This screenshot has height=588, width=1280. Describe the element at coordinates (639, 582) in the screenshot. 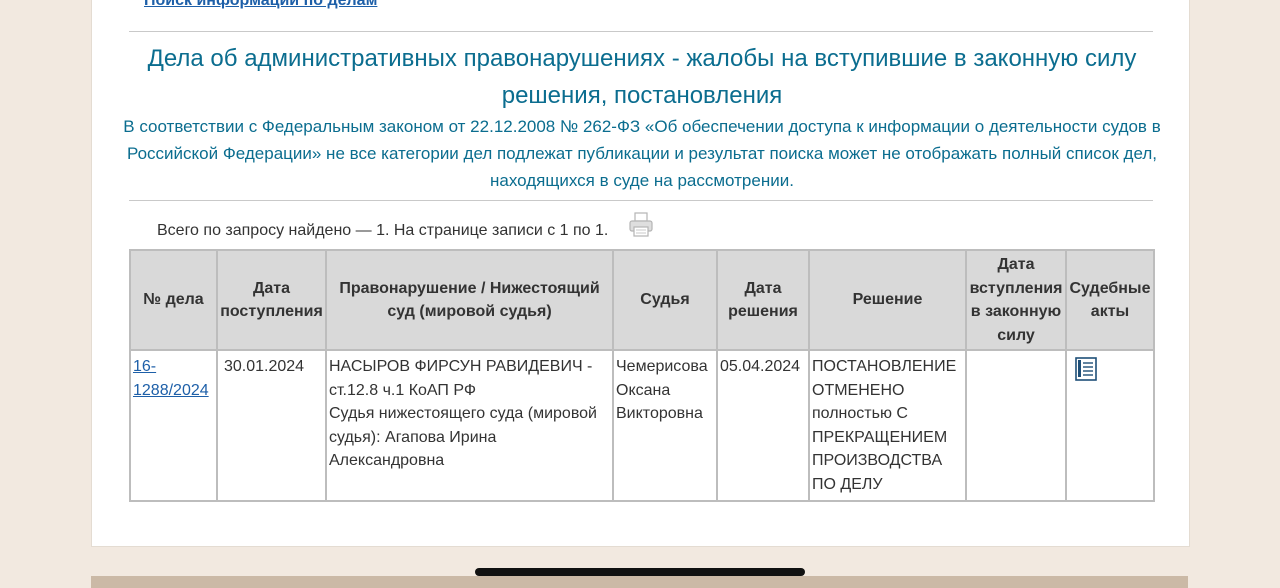

I see `bottom-strip` at that location.